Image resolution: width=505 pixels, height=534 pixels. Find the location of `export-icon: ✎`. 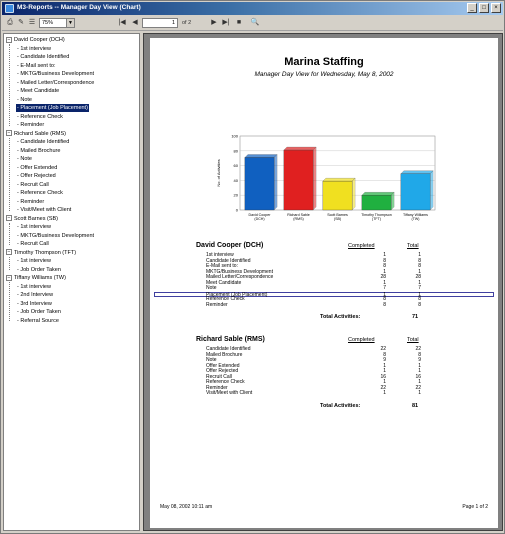

export-icon: ✎ is located at coordinates (21, 23).